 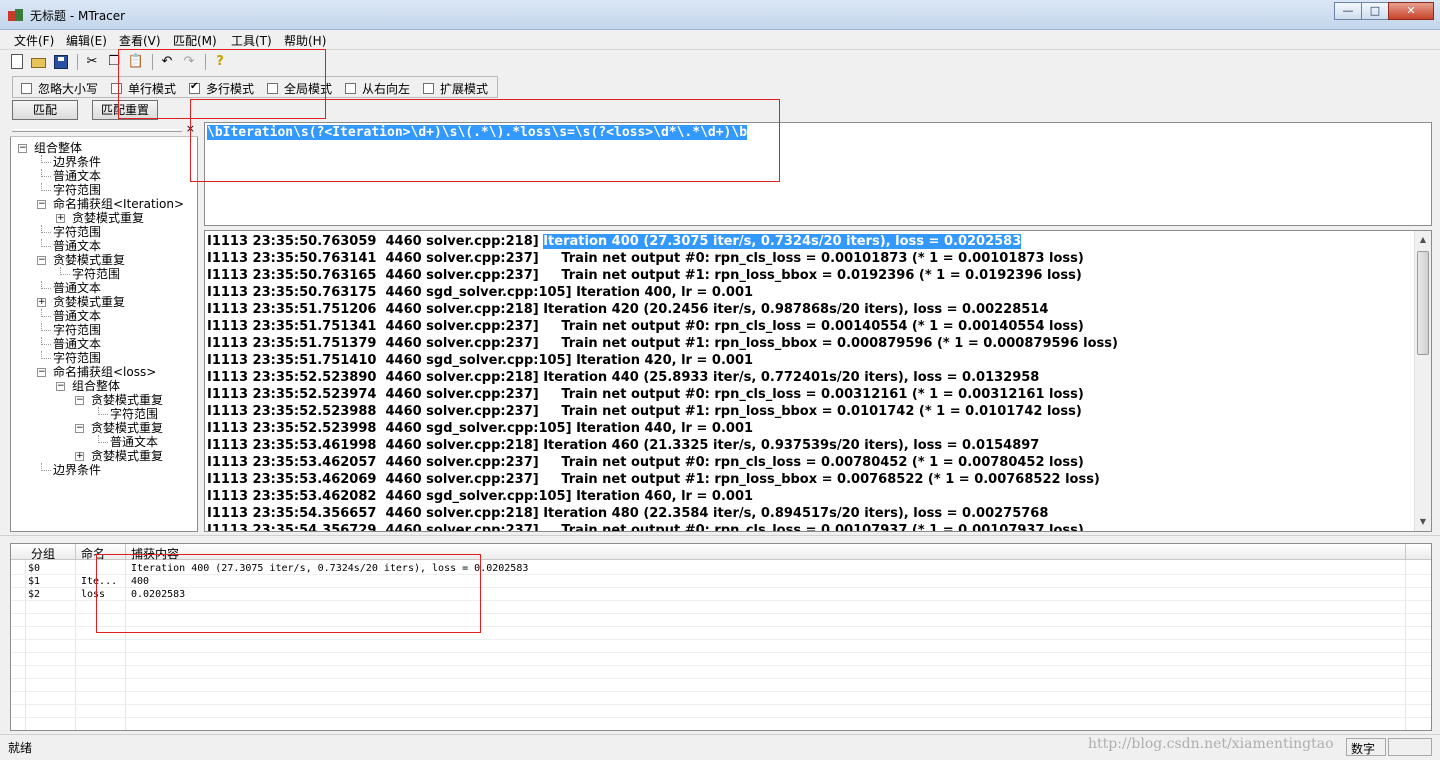 What do you see at coordinates (34, 569) in the screenshot?
I see `result-group: $0` at bounding box center [34, 569].